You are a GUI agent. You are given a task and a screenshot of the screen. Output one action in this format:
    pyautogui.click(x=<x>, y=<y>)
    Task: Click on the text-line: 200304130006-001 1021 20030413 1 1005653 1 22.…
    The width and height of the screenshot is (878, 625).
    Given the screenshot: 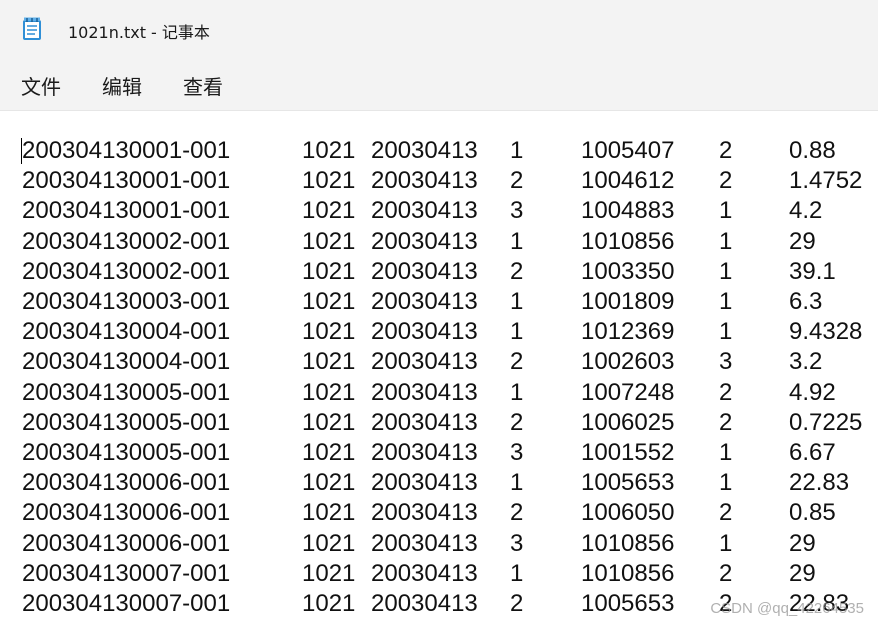 What is the action you would take?
    pyautogui.click(x=439, y=483)
    